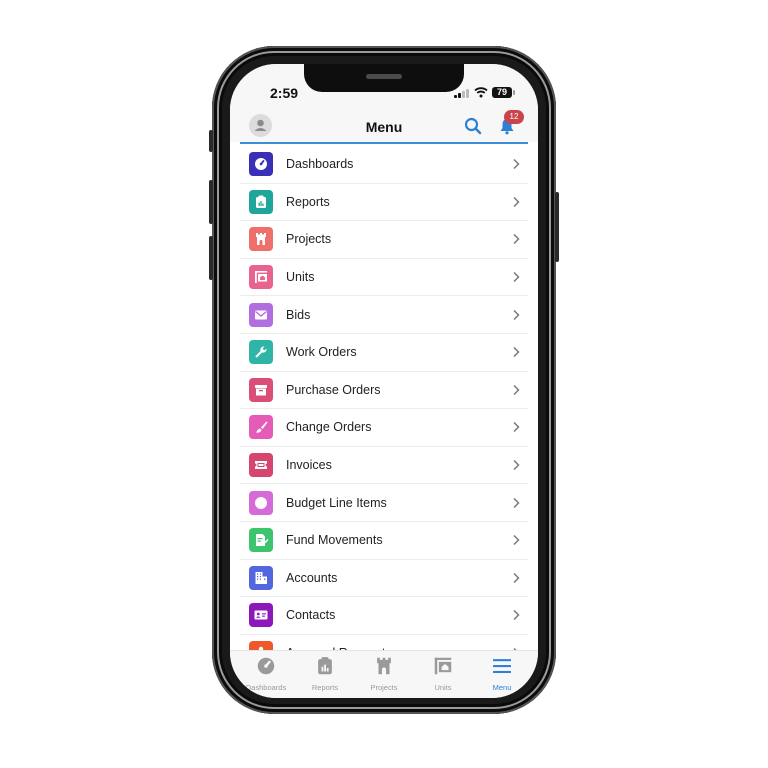 This screenshot has height=768, width=768. I want to click on tab-bar: Dashboards Reports Projects Units Menu, so click(384, 674).